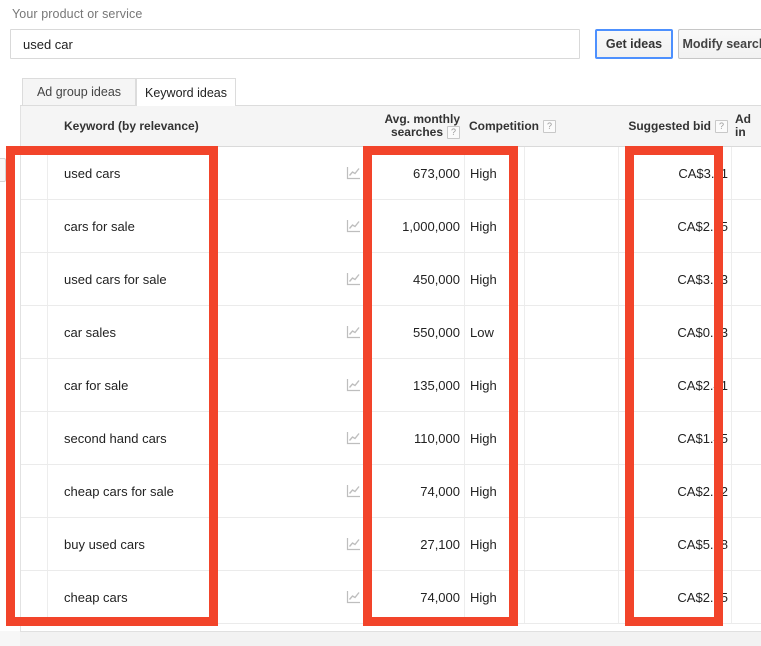  Describe the element at coordinates (3, 170) in the screenshot. I see `collapse-sidebar-button` at that location.